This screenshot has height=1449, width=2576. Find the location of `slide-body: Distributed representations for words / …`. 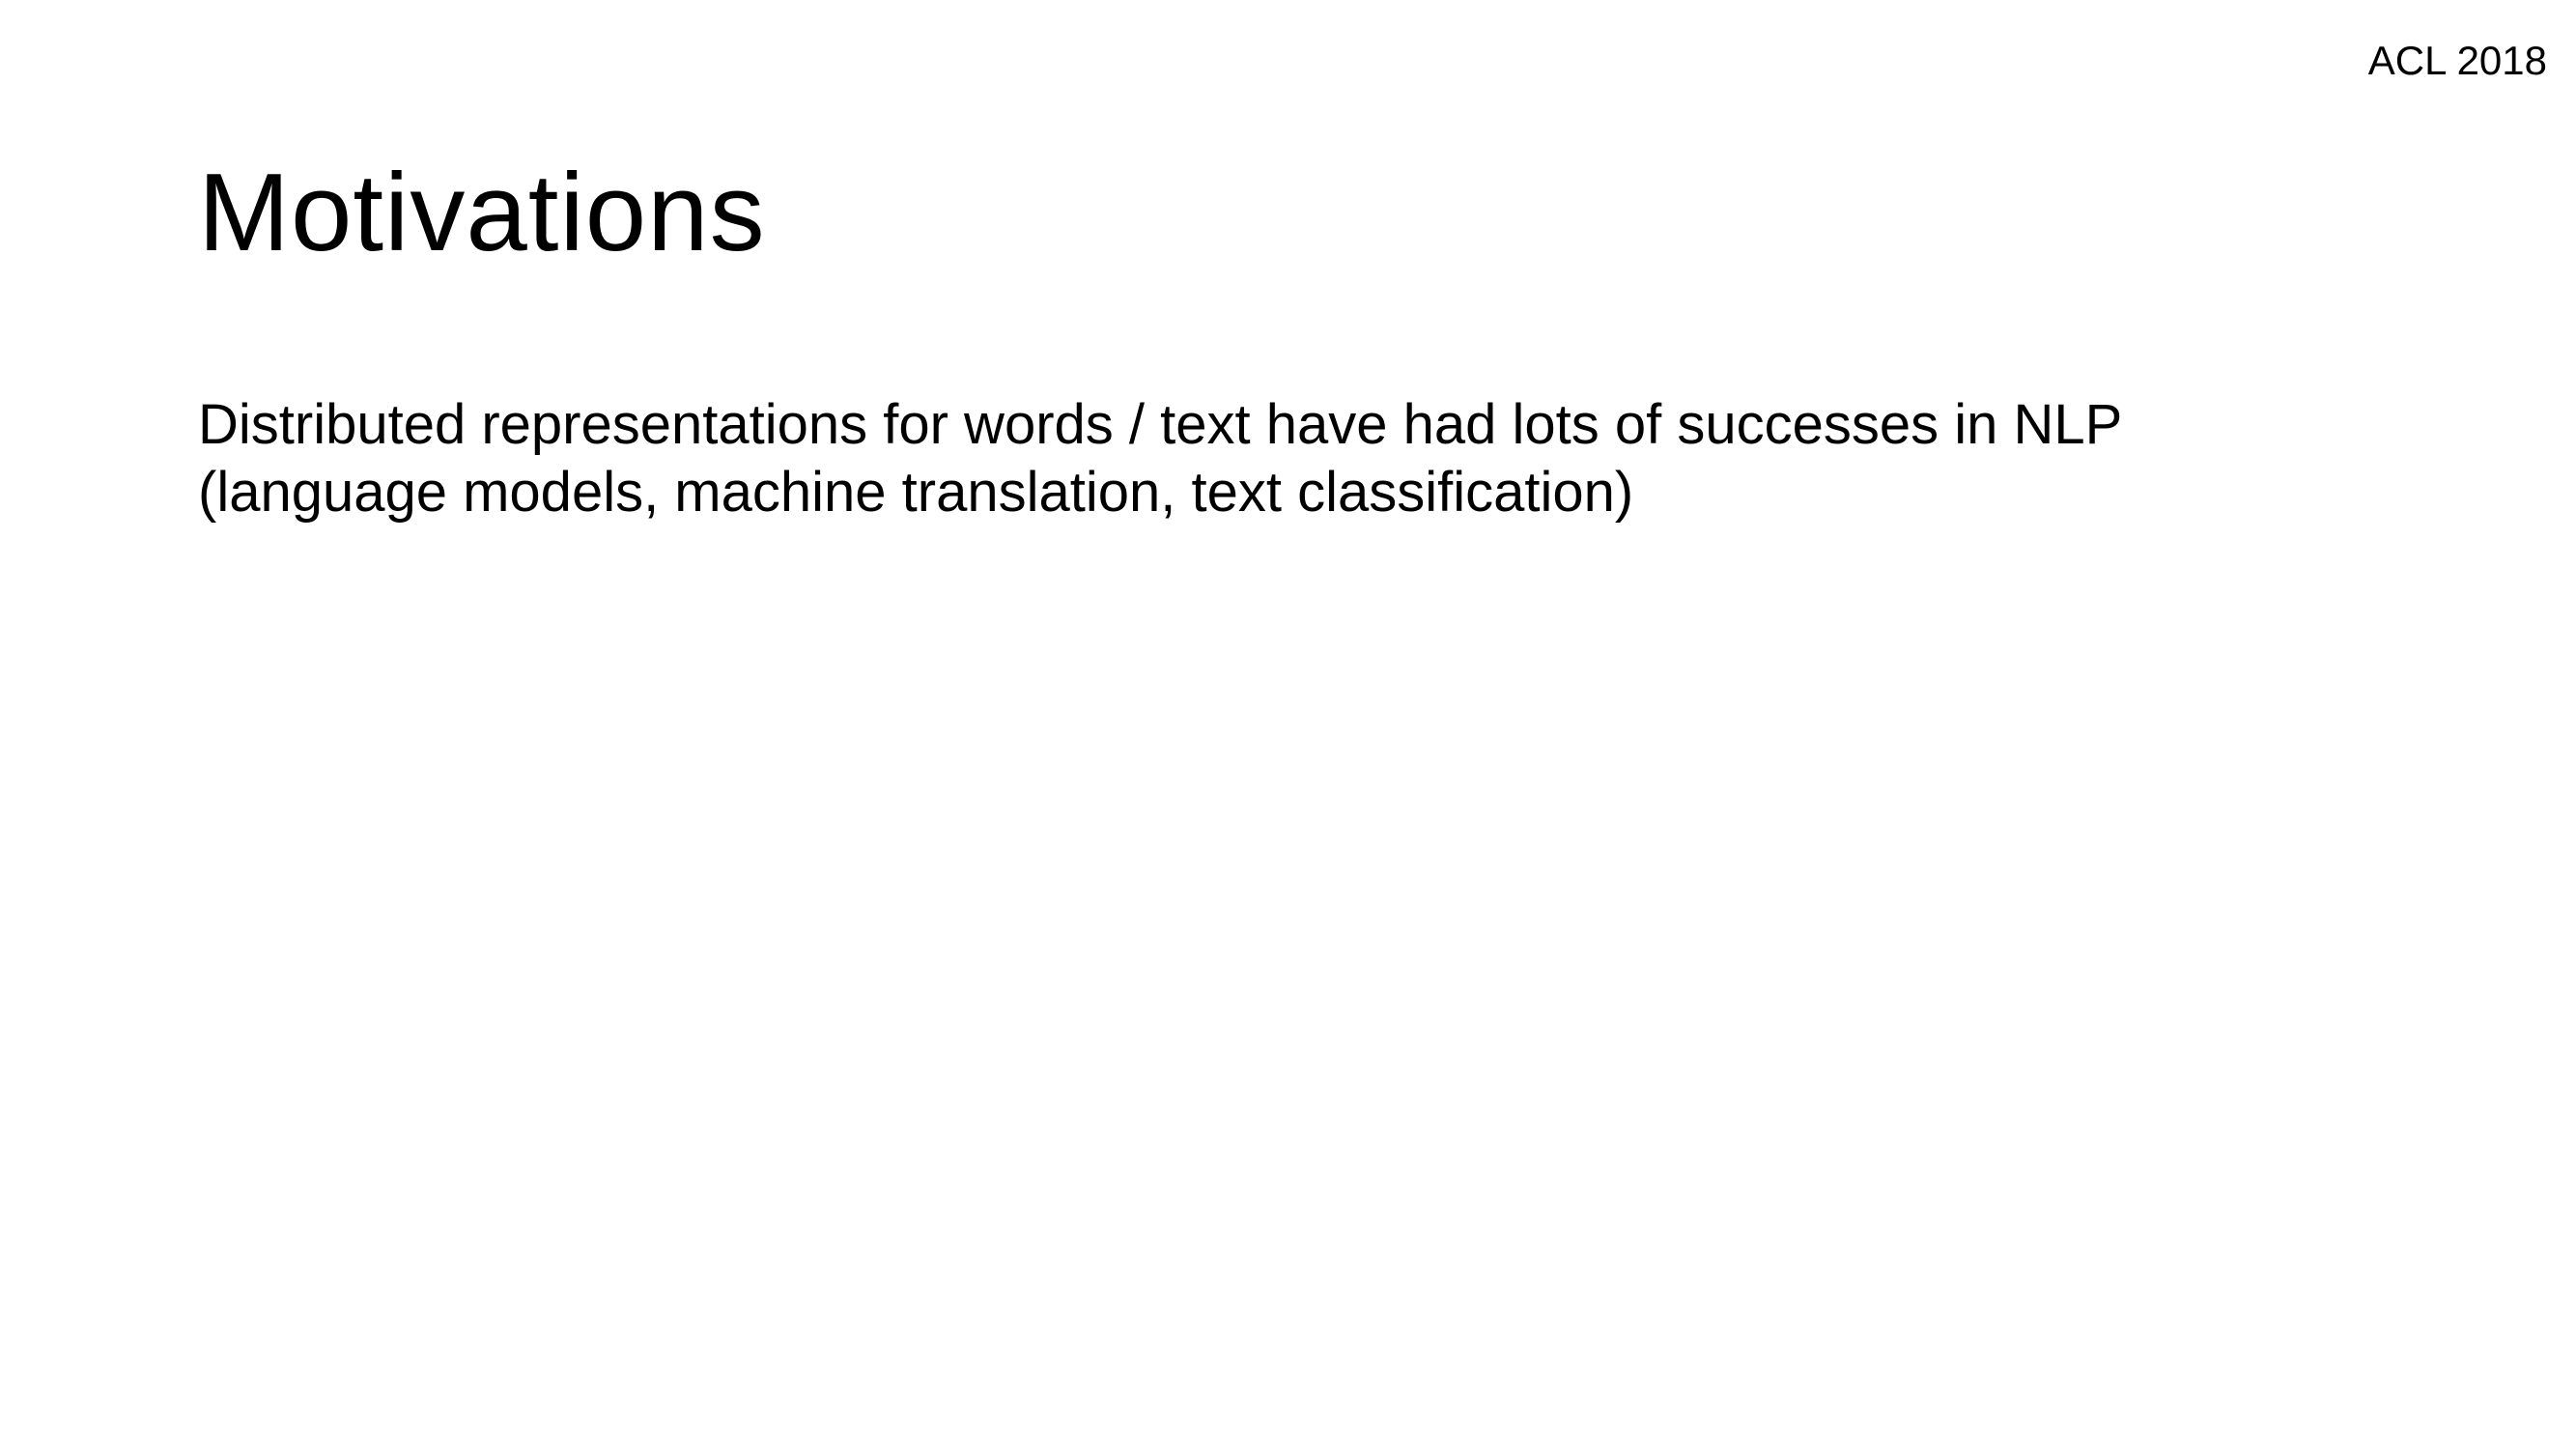

slide-body: Distributed representations for words / … is located at coordinates (1309, 458).